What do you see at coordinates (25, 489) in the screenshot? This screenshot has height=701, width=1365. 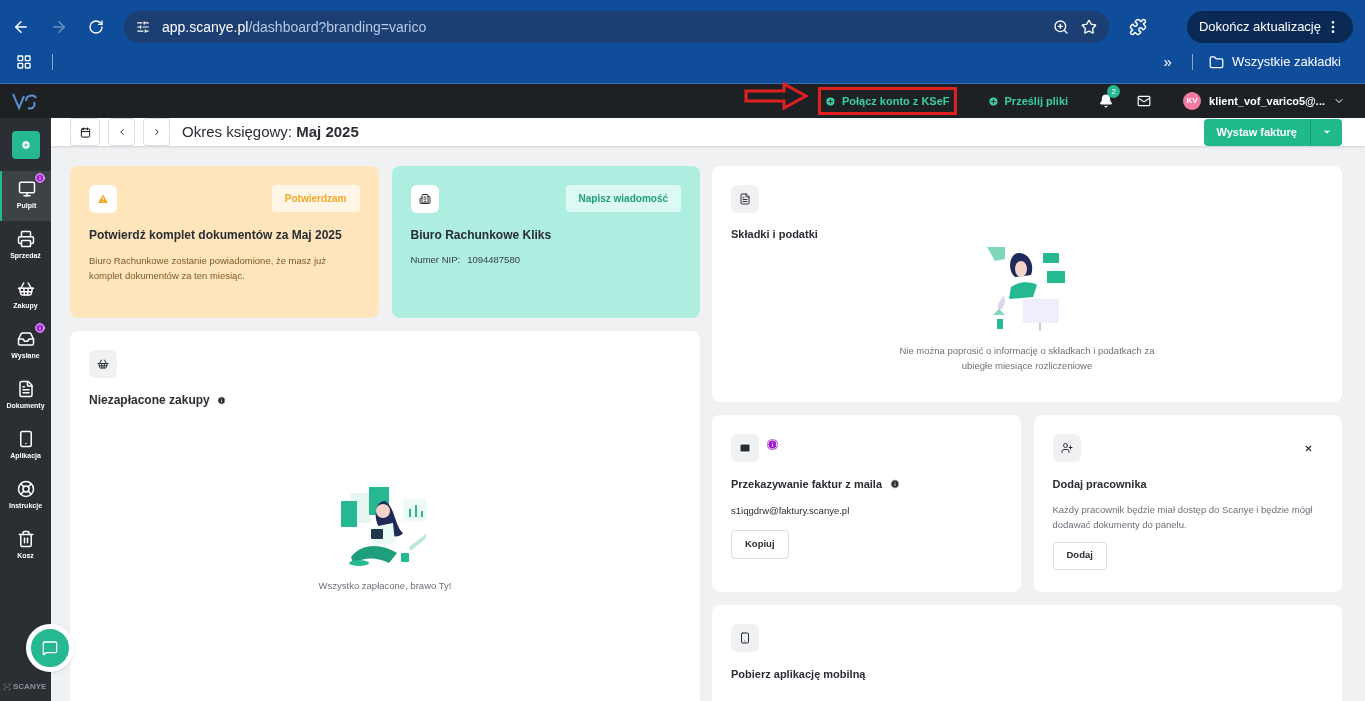 I see `lifebuoy-icon` at bounding box center [25, 489].